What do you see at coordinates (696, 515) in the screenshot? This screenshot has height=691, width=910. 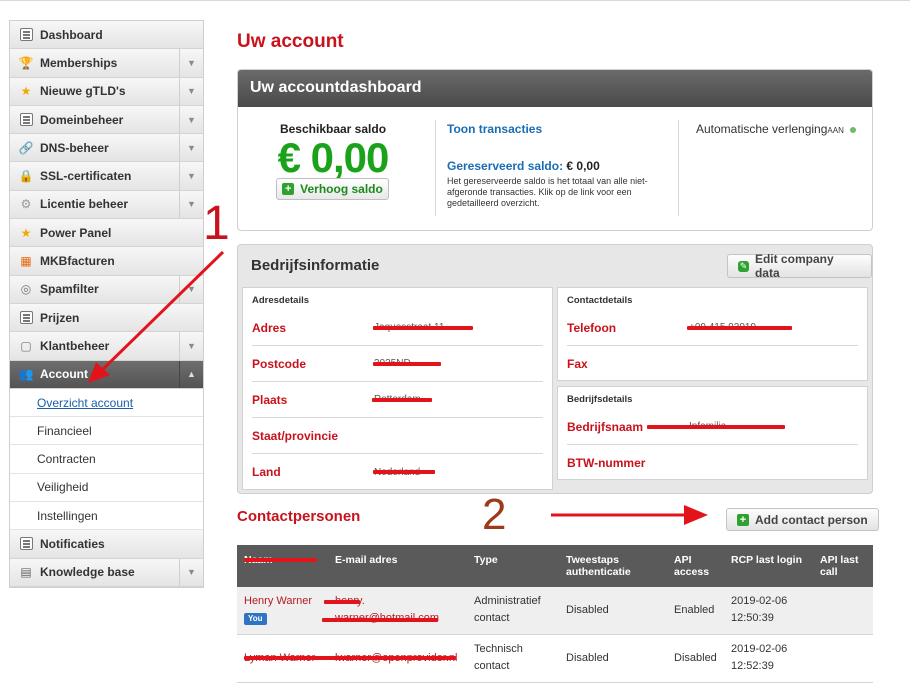 I see `arrow-2-head` at bounding box center [696, 515].